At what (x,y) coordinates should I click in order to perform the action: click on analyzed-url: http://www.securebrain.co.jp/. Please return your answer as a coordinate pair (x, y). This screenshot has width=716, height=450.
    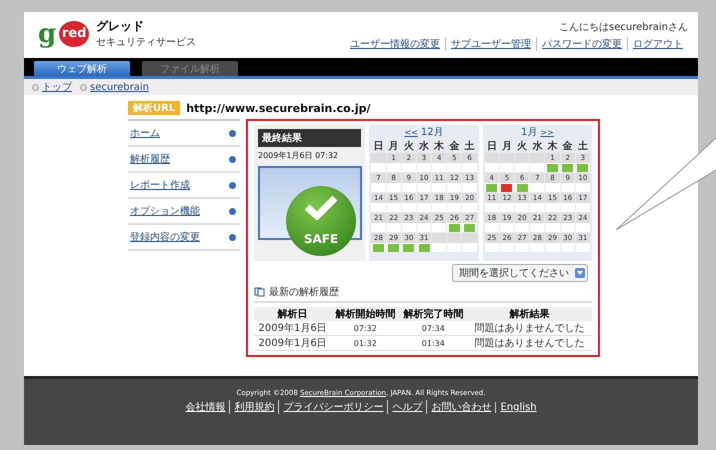
    Looking at the image, I should click on (278, 108).